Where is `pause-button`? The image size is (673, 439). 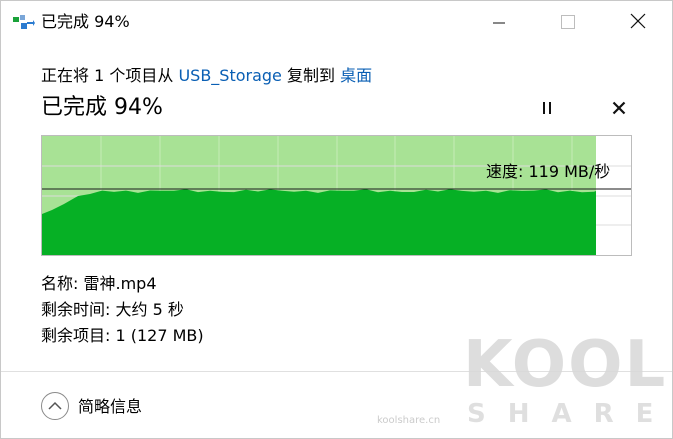 pause-button is located at coordinates (547, 109).